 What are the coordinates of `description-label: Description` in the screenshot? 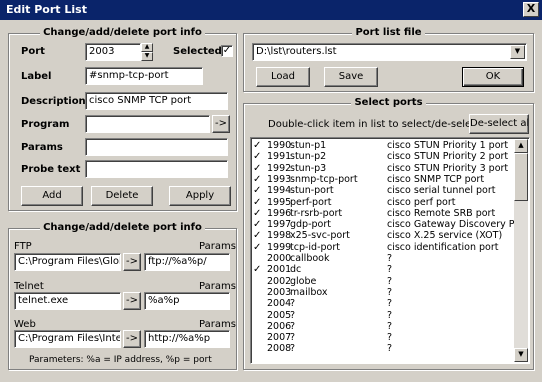 It's located at (53, 101).